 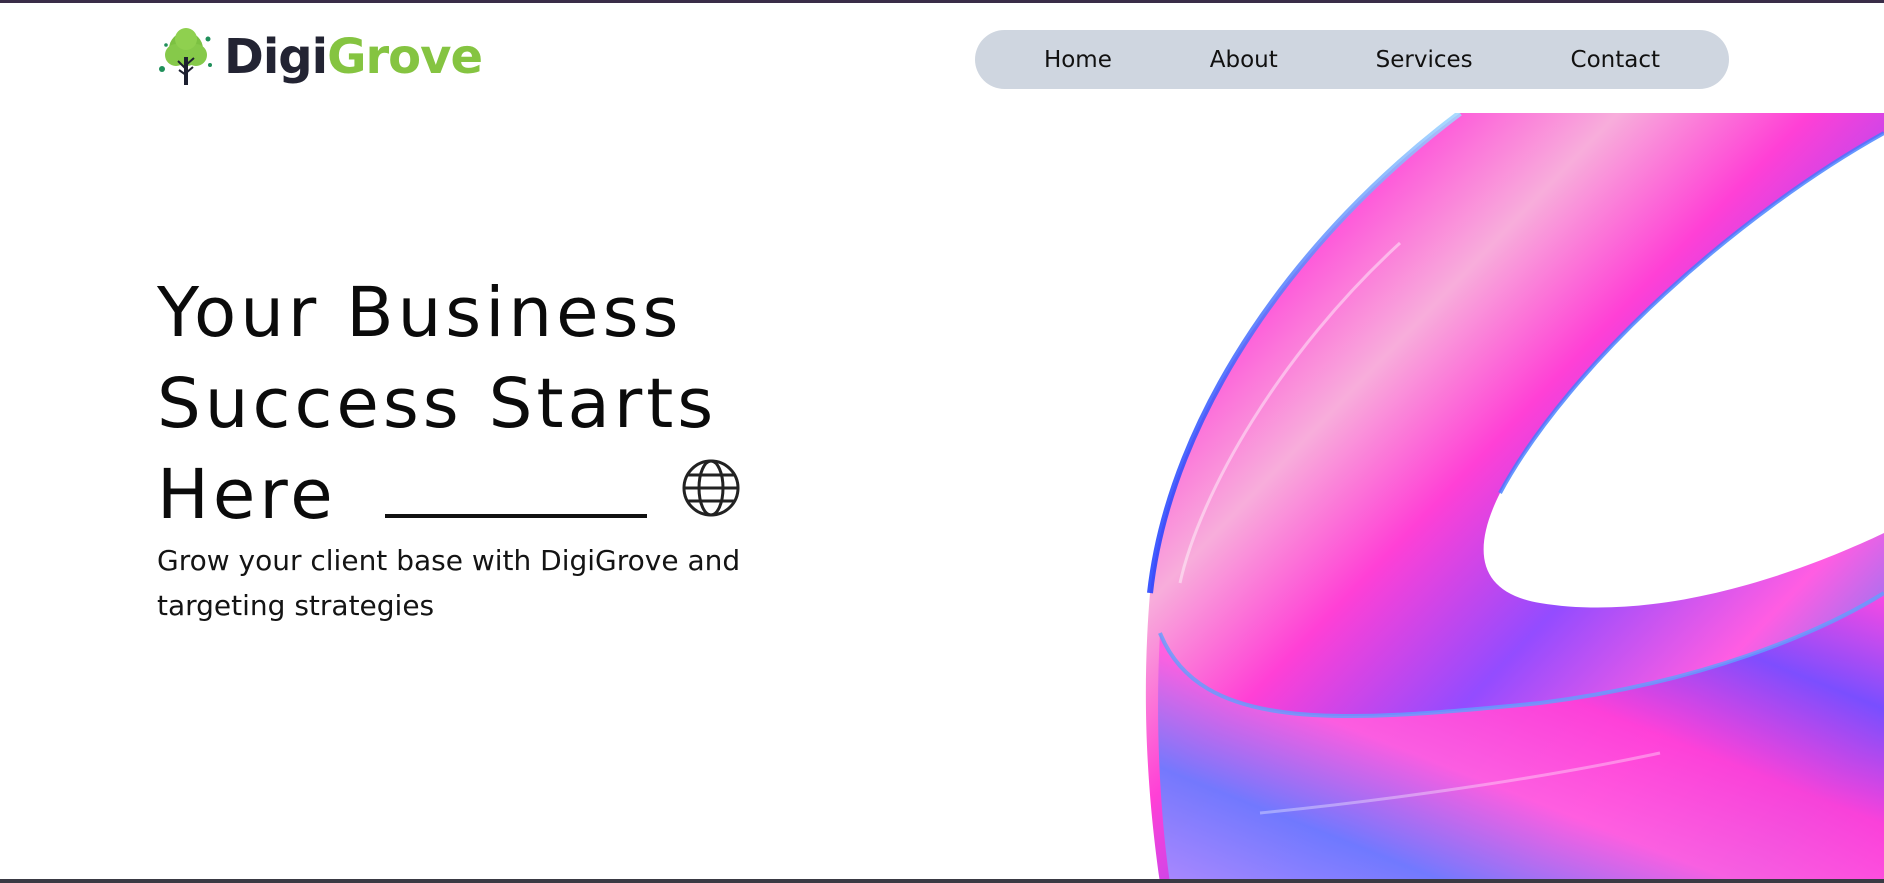 I want to click on nav-home-link: Home, so click(x=1078, y=60).